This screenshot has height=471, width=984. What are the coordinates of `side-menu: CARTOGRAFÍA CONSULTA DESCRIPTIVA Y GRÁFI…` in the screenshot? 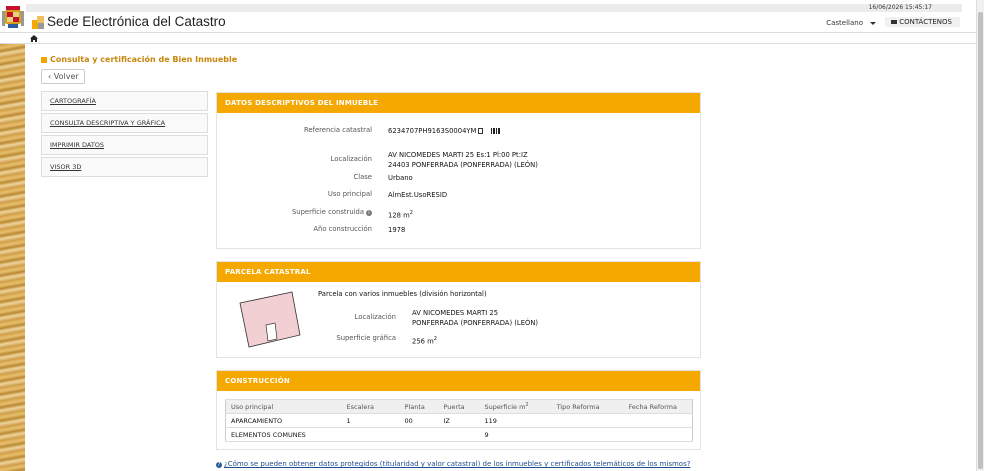 It's located at (124, 135).